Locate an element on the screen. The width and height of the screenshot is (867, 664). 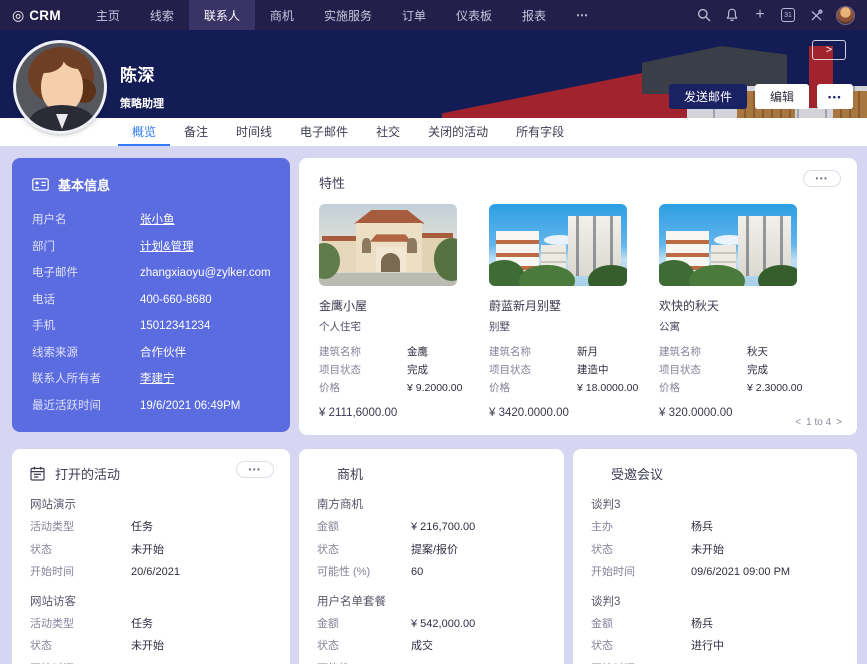
field-row: 电子邮件 zhangxiaoyu@zylker.com is located at coordinates (151, 273).